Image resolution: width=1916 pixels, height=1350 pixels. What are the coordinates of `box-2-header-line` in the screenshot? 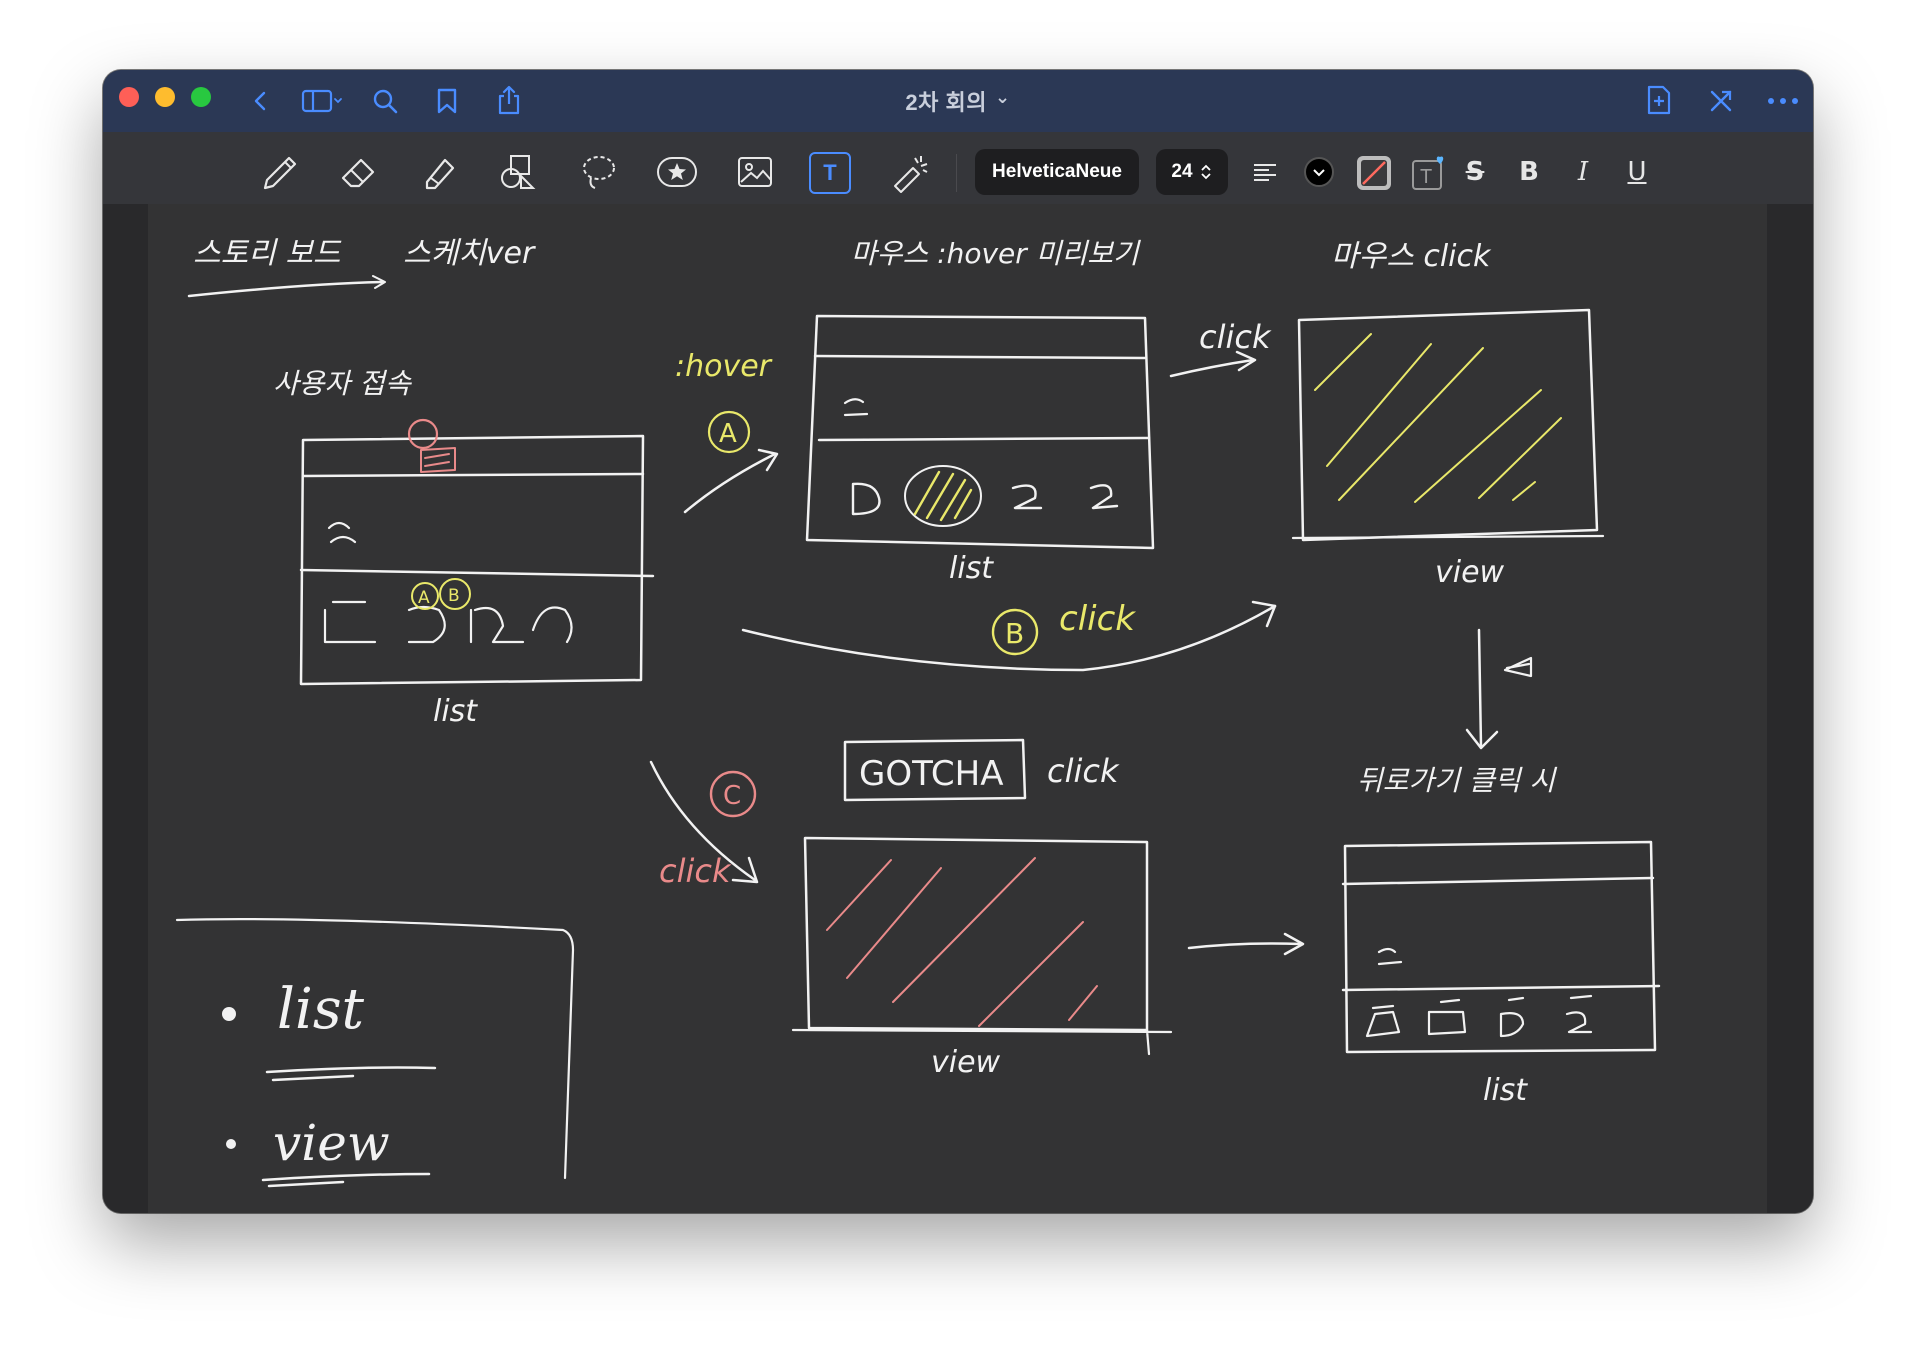 It's located at (980, 357).